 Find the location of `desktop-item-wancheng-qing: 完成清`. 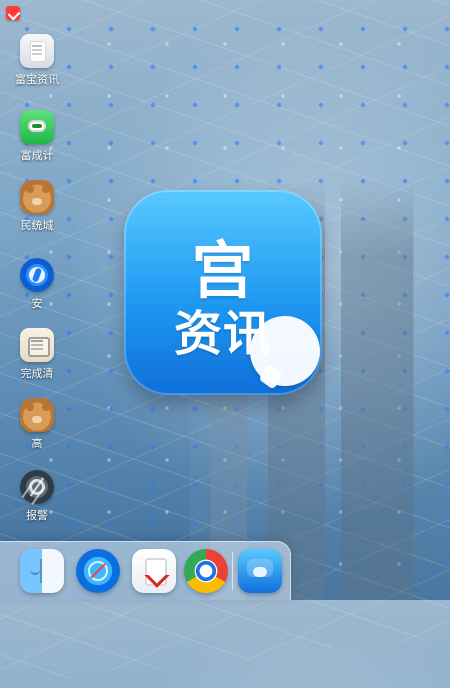

desktop-item-wancheng-qing: 完成清 is located at coordinates (37, 354).